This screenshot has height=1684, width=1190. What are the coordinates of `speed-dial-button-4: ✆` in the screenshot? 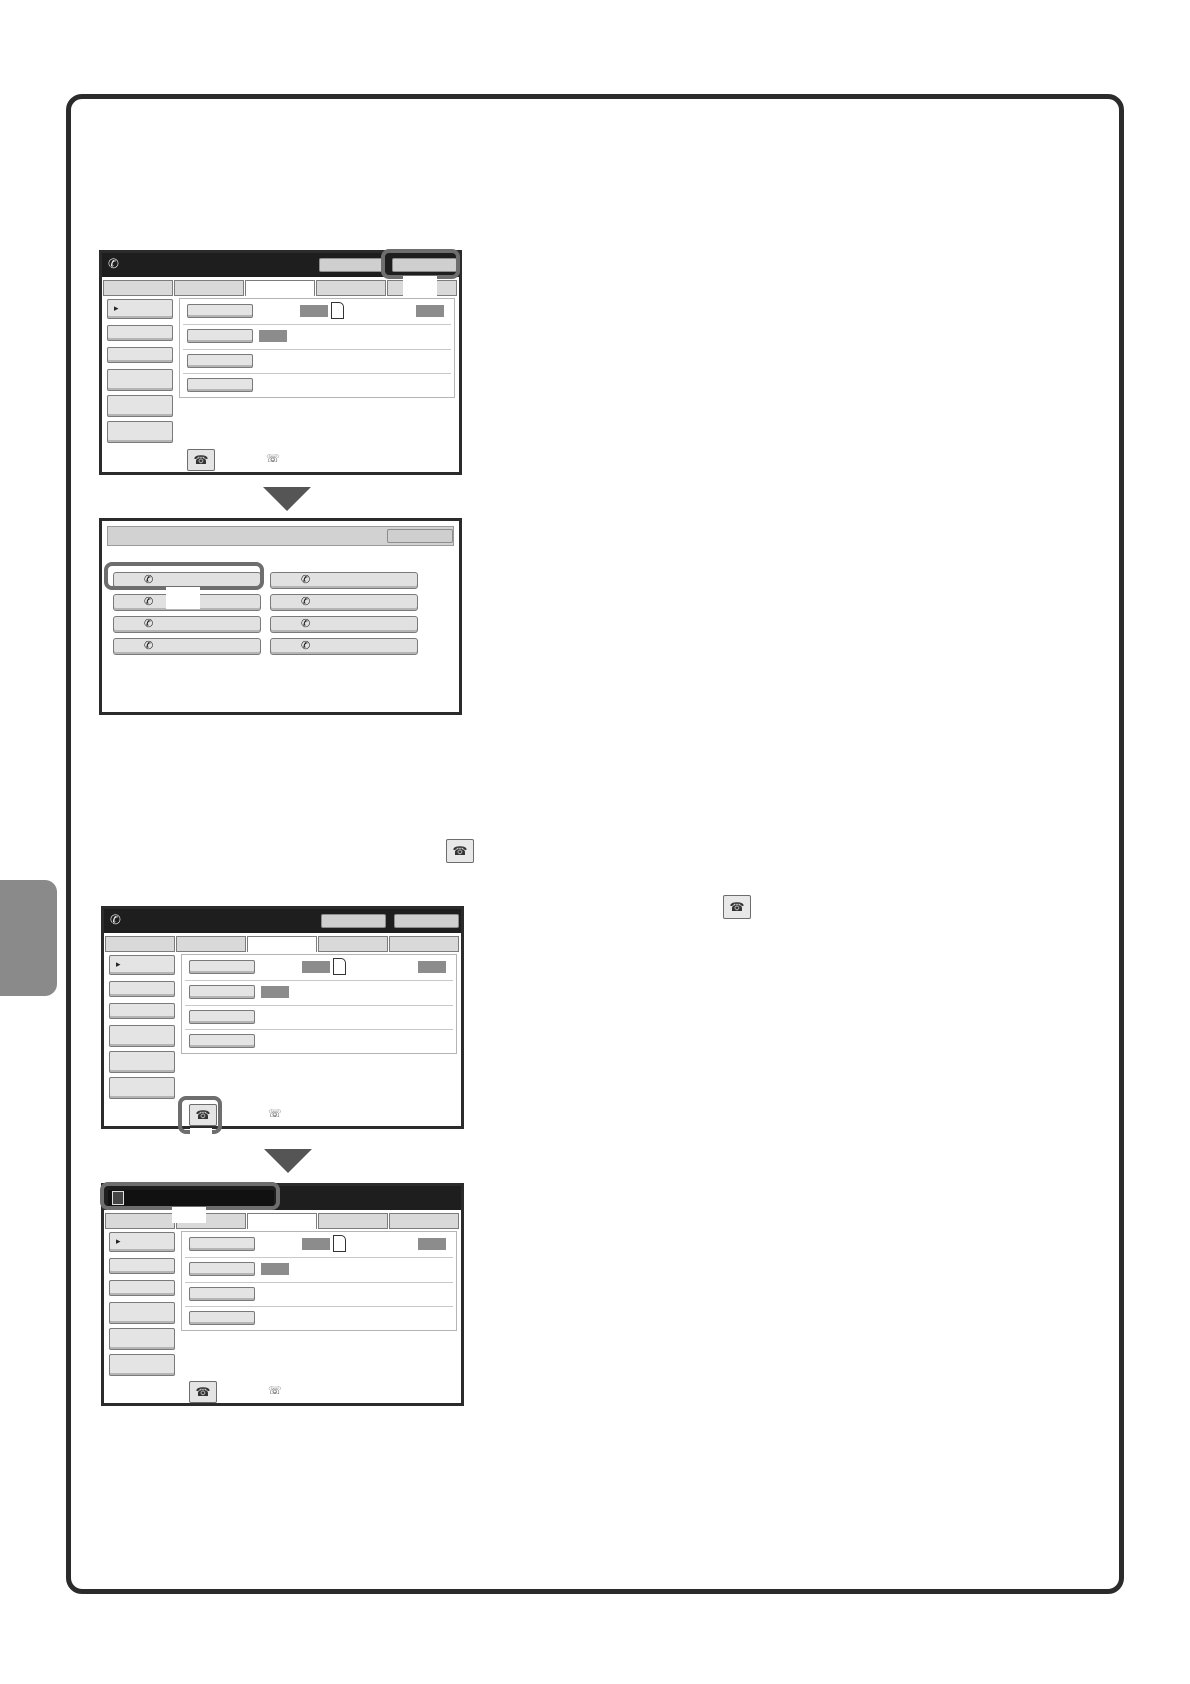 It's located at (187, 646).